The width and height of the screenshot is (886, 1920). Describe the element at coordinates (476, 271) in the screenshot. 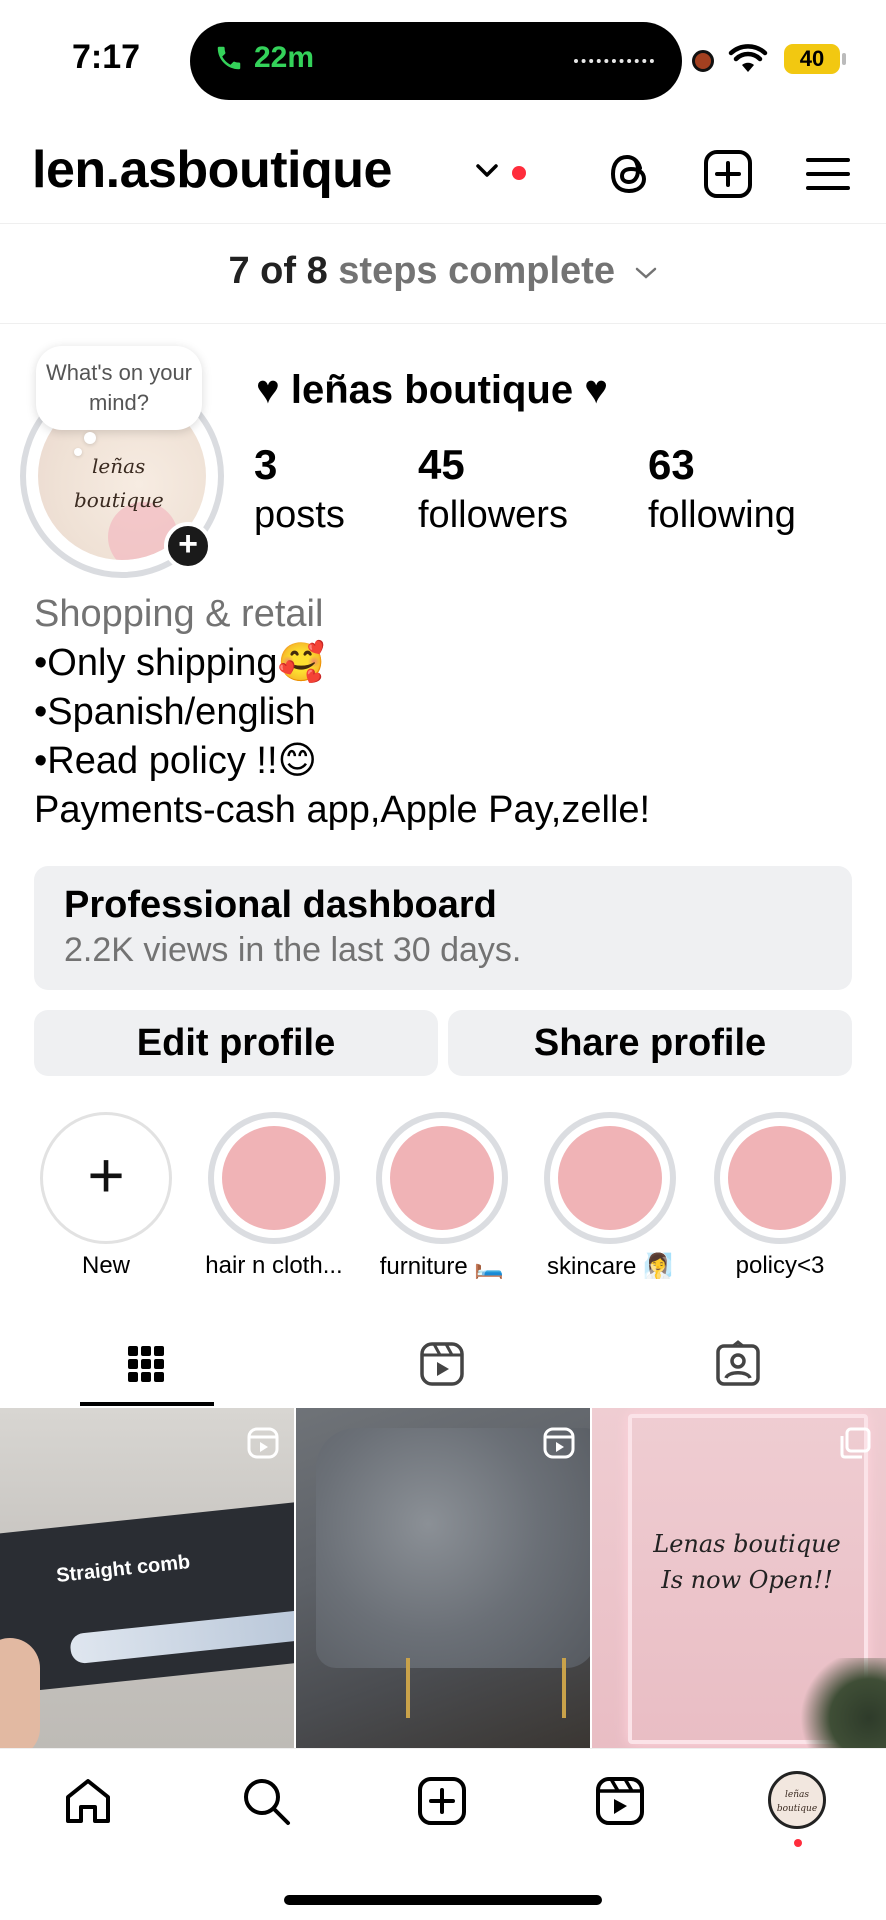

I see `steps-label: steps complete` at that location.